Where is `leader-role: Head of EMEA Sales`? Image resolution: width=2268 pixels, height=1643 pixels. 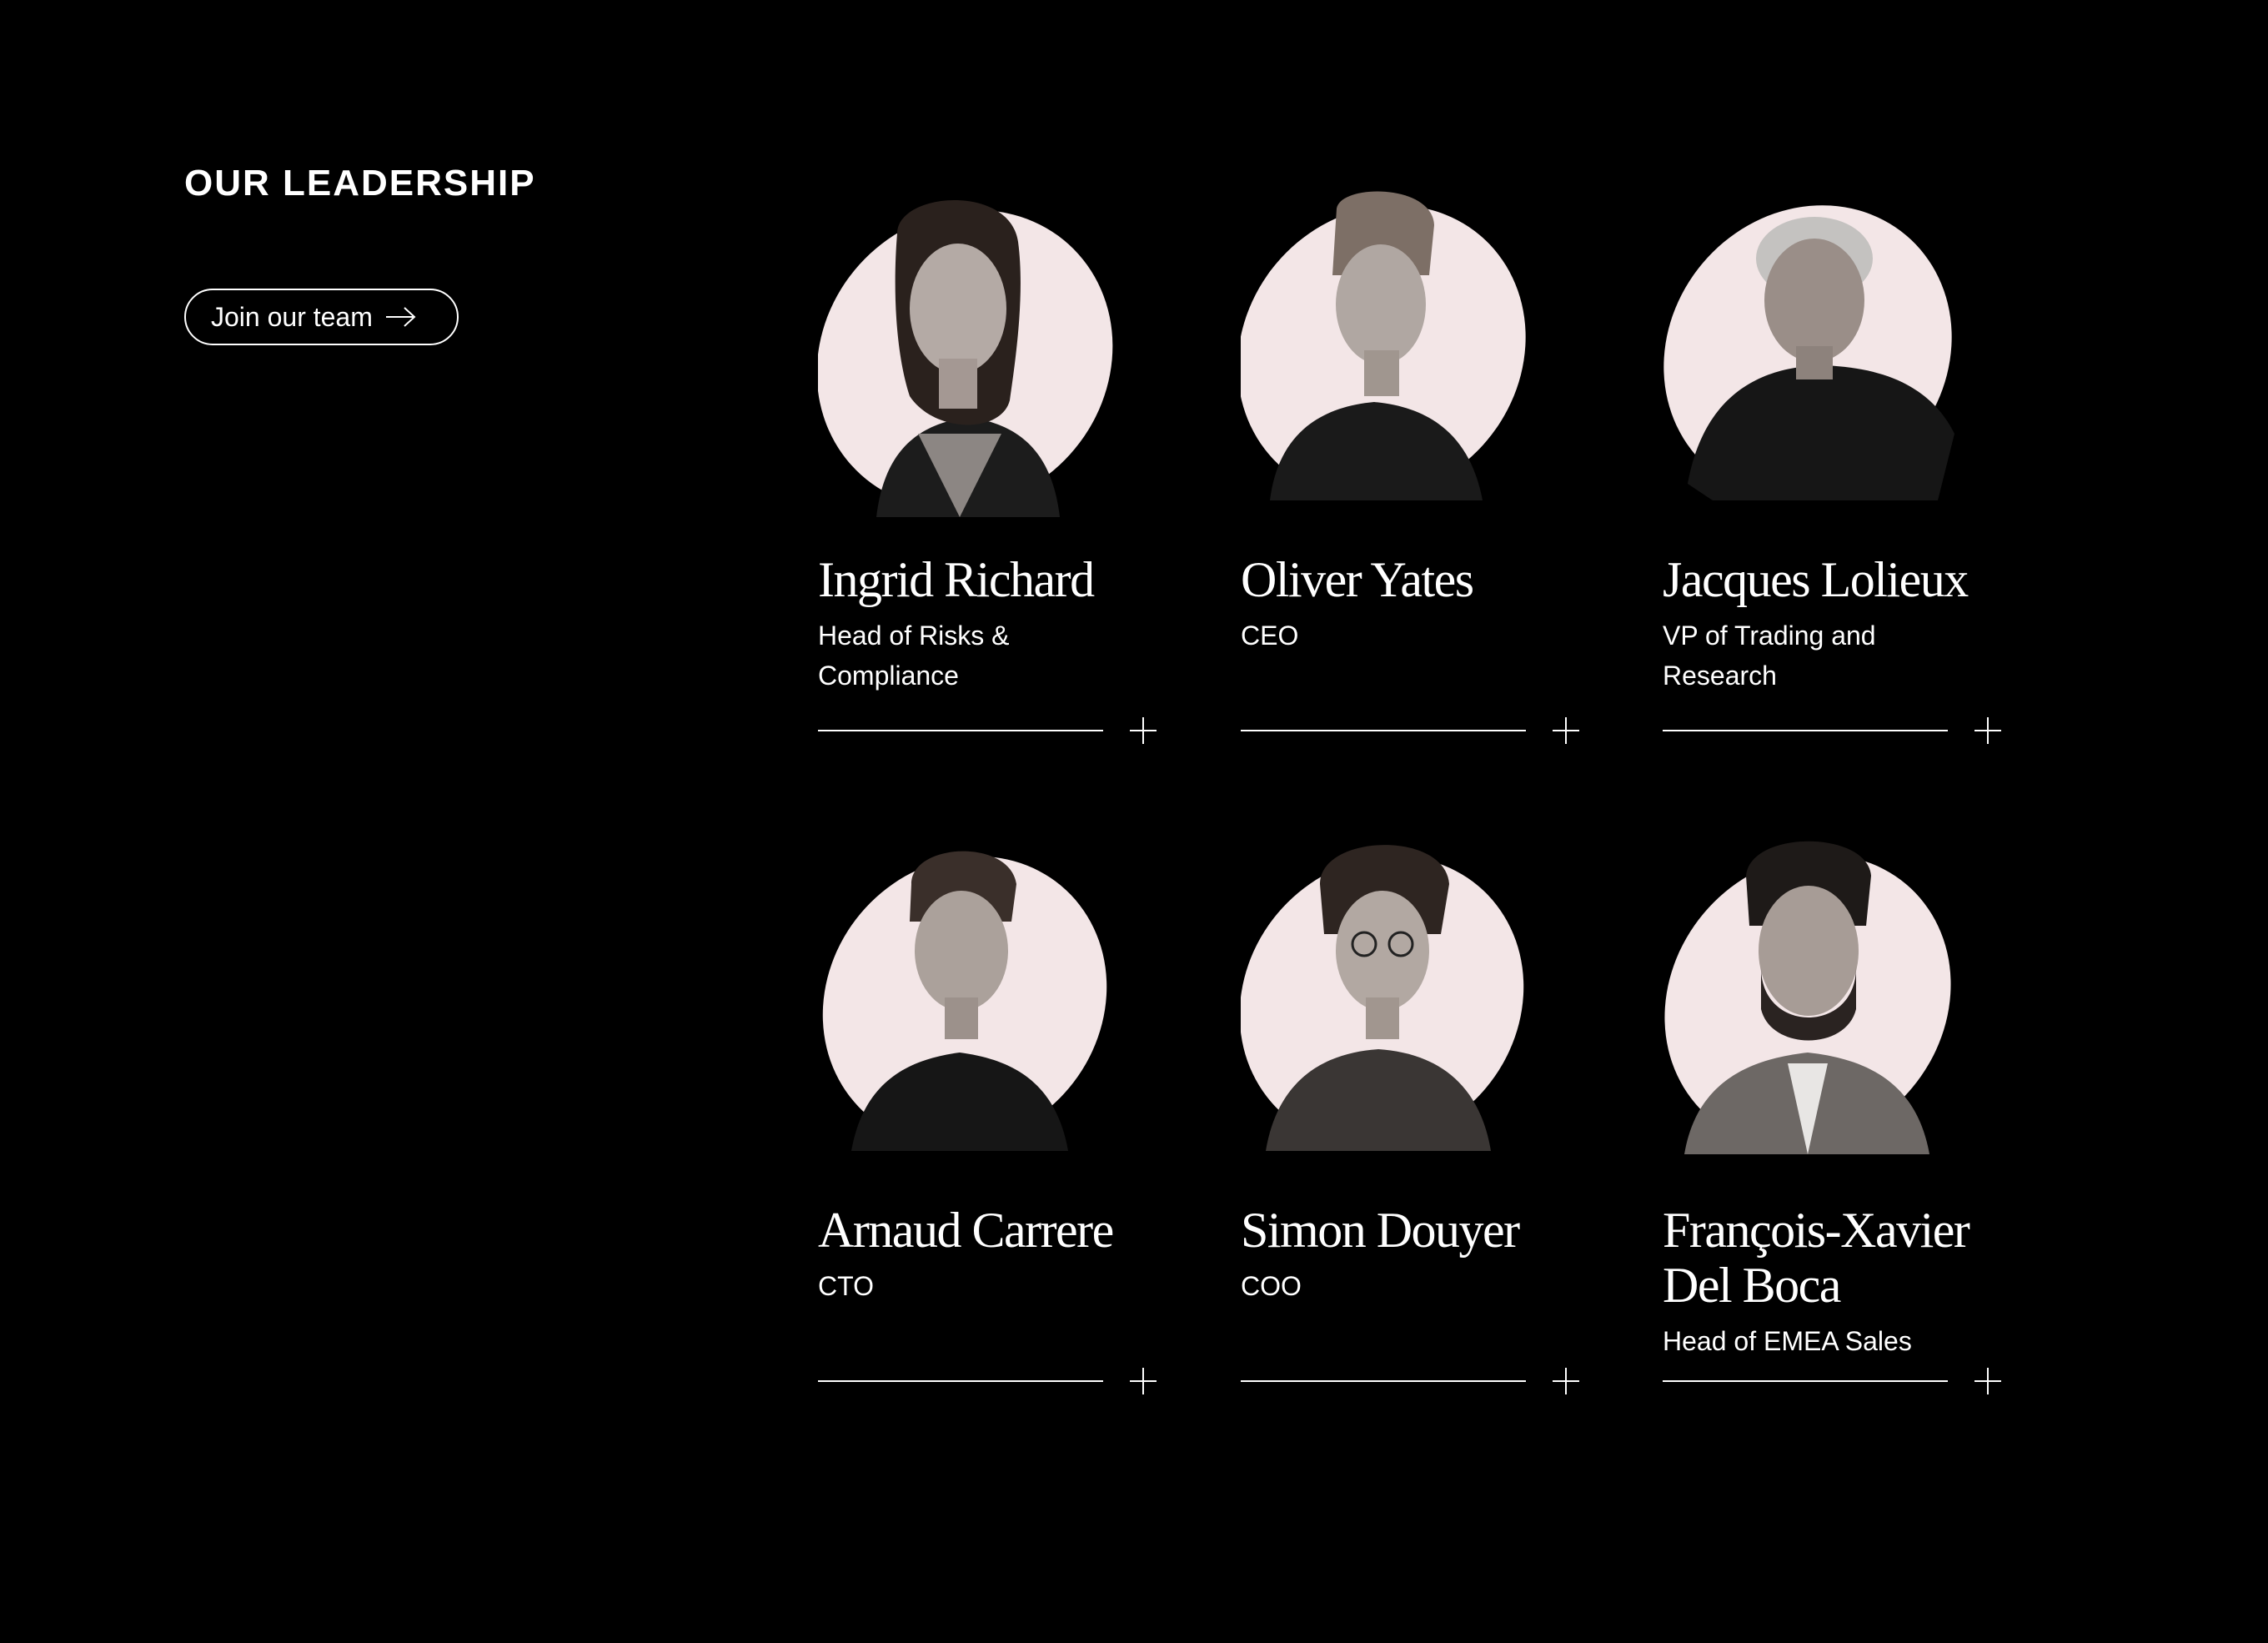 leader-role: Head of EMEA Sales is located at coordinates (1787, 1341).